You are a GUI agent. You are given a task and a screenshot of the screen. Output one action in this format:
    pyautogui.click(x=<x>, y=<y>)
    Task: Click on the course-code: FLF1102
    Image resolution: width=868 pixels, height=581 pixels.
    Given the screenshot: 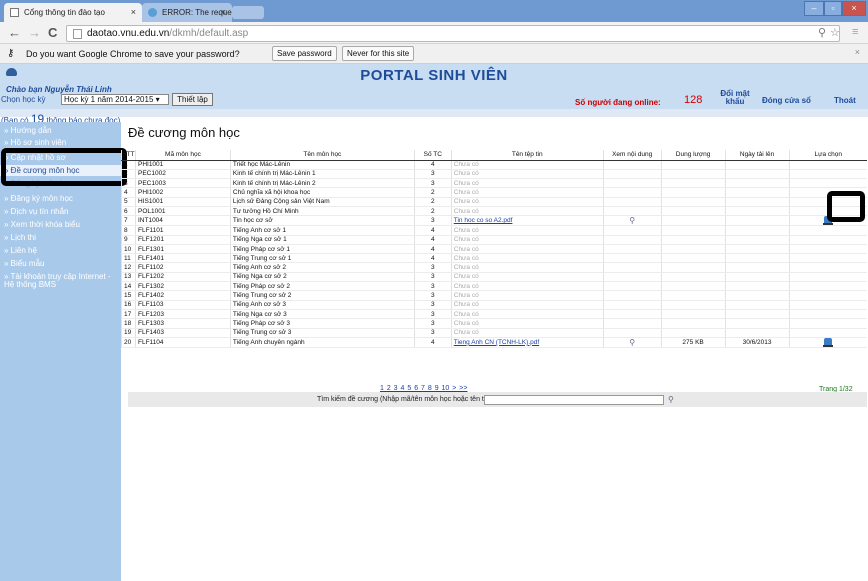 What is the action you would take?
    pyautogui.click(x=182, y=267)
    